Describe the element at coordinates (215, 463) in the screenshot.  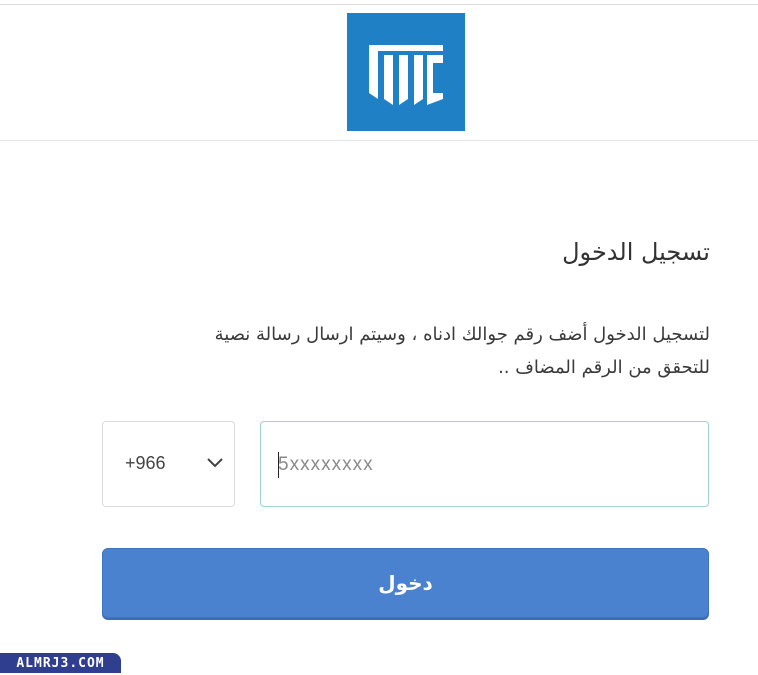
I see `chevron-down-icon` at that location.